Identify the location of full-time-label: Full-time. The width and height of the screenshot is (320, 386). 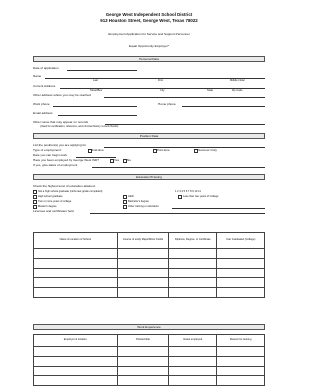
(98, 150).